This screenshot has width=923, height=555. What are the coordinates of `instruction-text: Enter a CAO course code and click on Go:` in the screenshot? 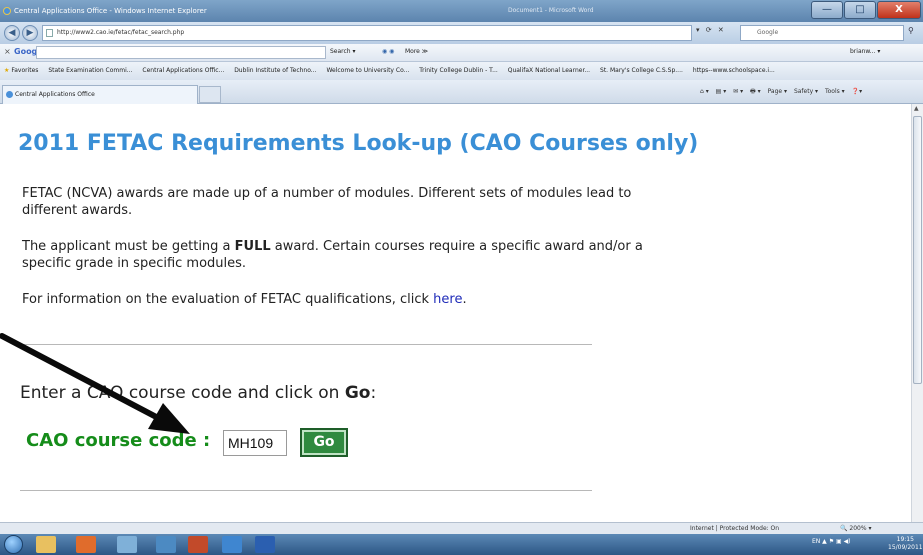 It's located at (198, 393).